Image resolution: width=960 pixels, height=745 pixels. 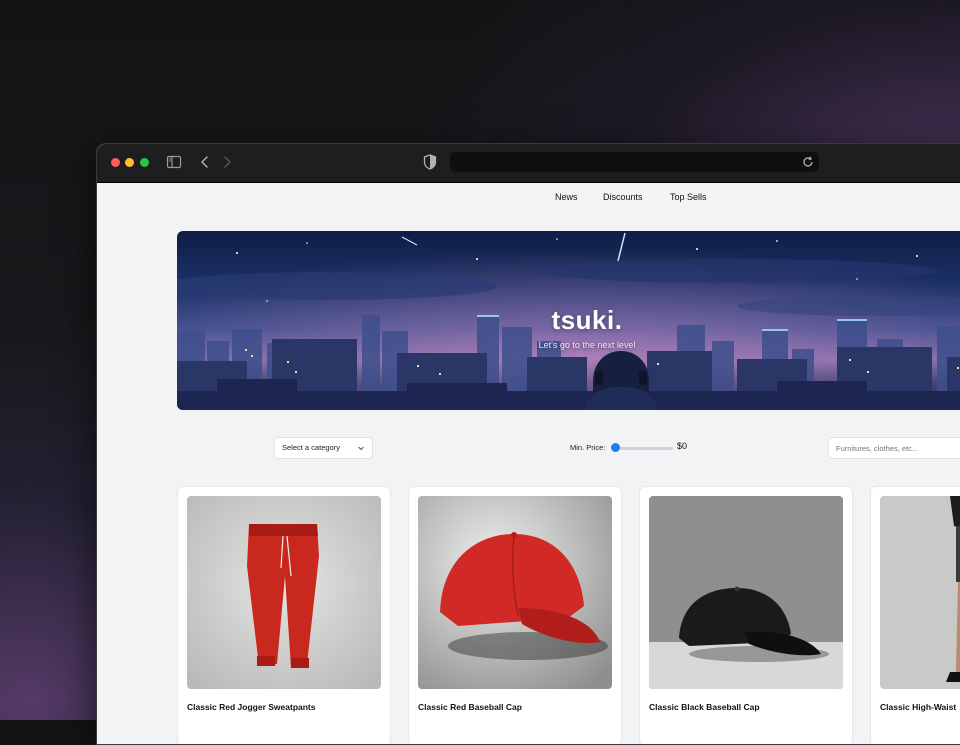 What do you see at coordinates (115, 162) in the screenshot?
I see `close-window-button` at bounding box center [115, 162].